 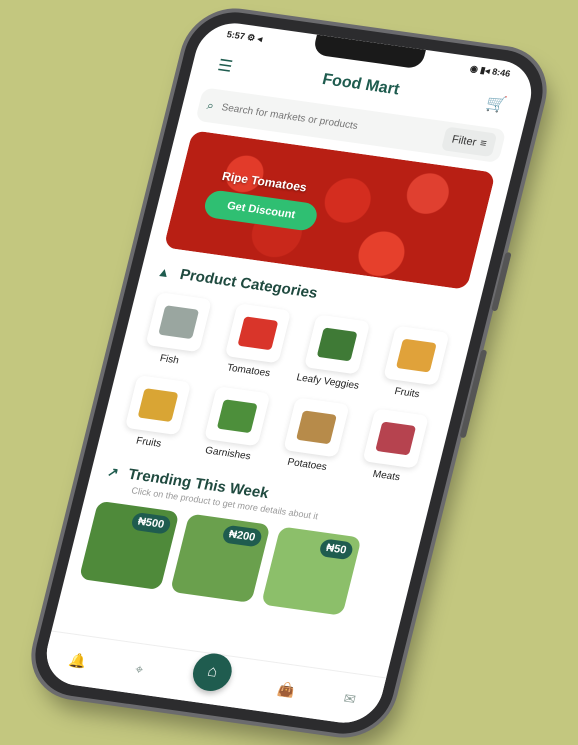 I want to click on price-badge: ₦200, so click(x=242, y=535).